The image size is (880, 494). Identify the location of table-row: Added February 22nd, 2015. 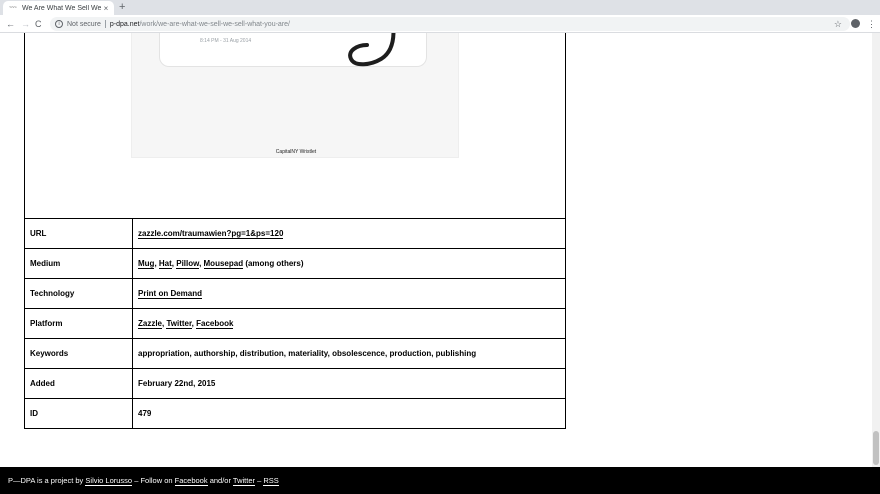
(295, 383).